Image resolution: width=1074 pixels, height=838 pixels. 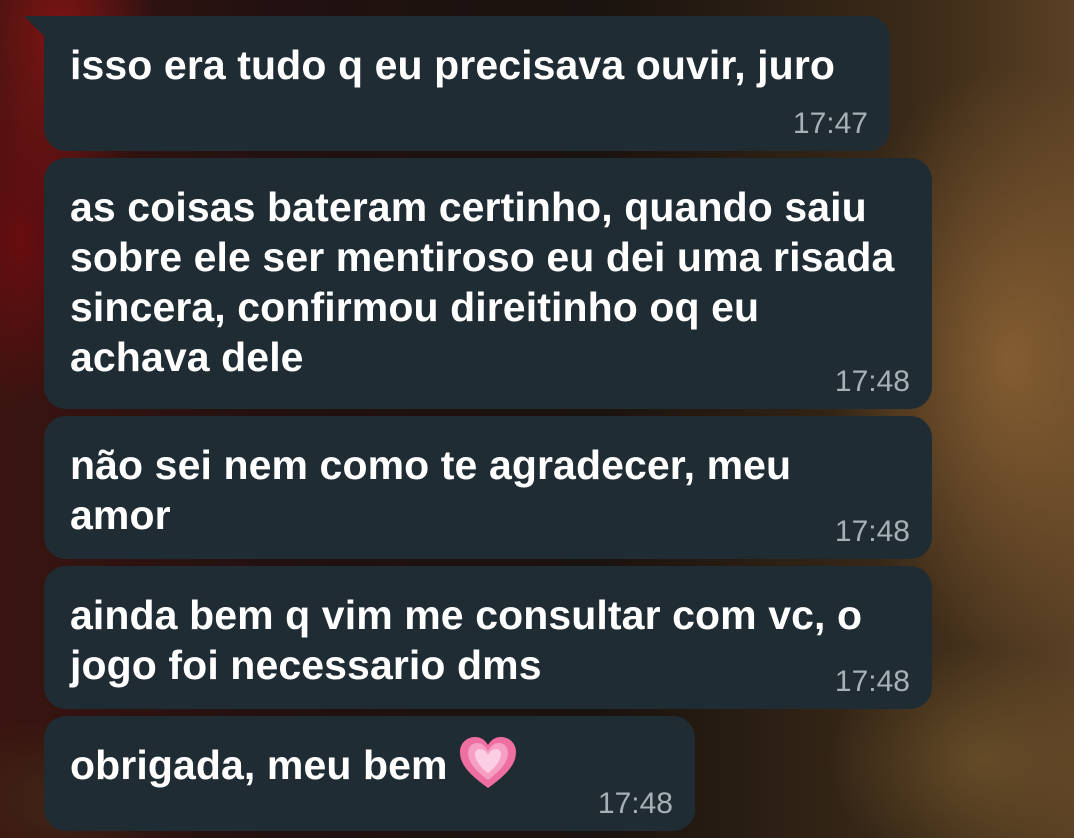 What do you see at coordinates (830, 123) in the screenshot?
I see `message-timestamp: 17:47` at bounding box center [830, 123].